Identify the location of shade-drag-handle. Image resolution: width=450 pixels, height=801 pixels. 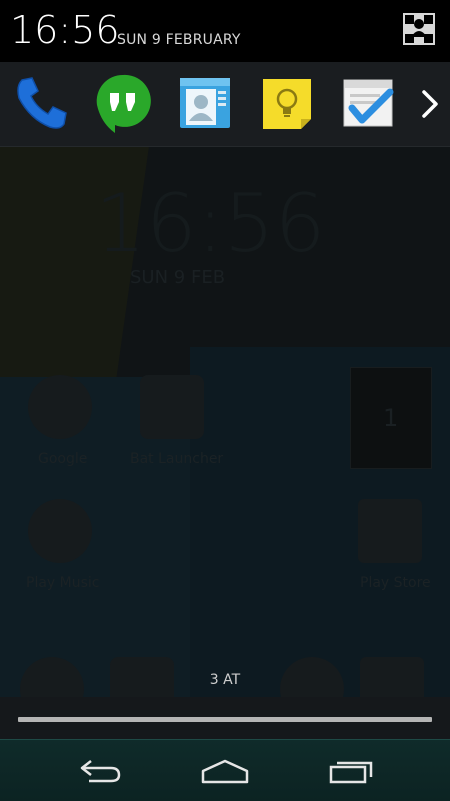
(225, 719).